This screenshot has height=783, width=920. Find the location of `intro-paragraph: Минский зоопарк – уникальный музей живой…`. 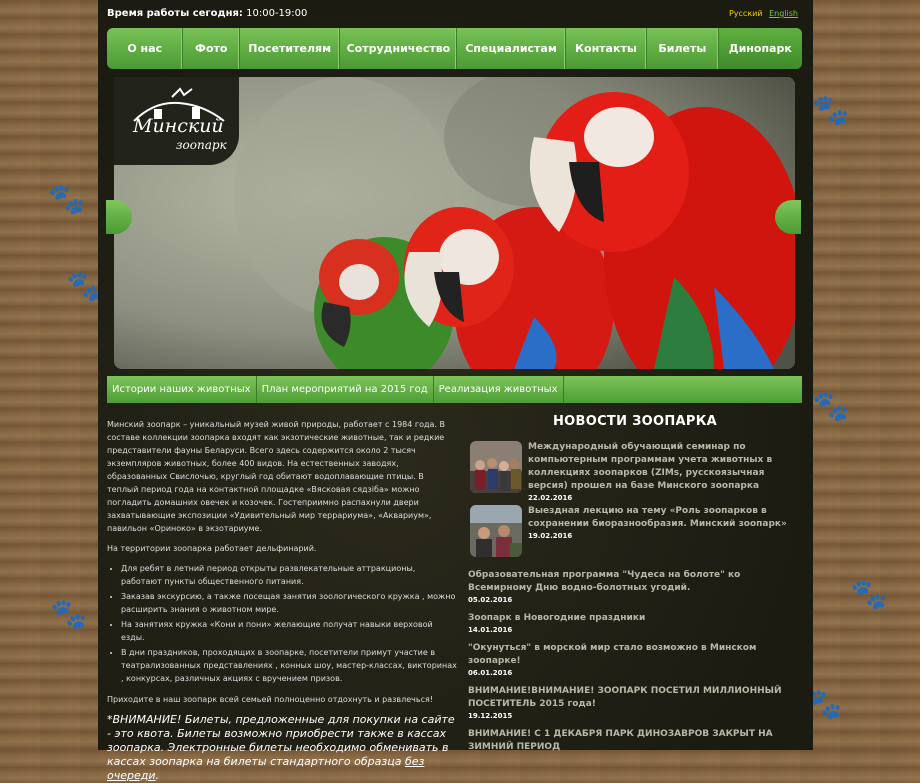

intro-paragraph: Минский зоопарк – уникальный музей живой… is located at coordinates (276, 476).